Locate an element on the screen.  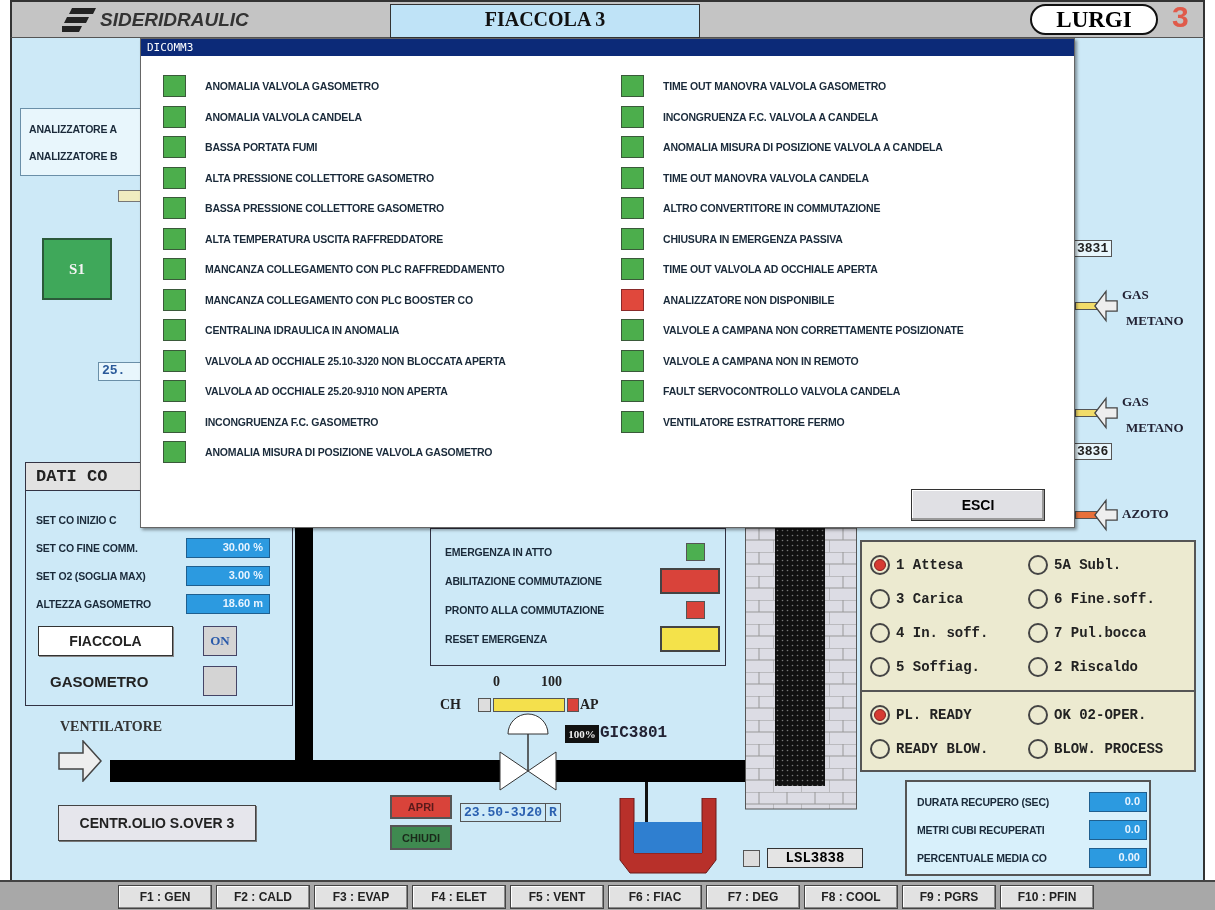
alarm-label: TIME OUT MANOVRA VALVOLA CANDELA is located at coordinates (766, 177).